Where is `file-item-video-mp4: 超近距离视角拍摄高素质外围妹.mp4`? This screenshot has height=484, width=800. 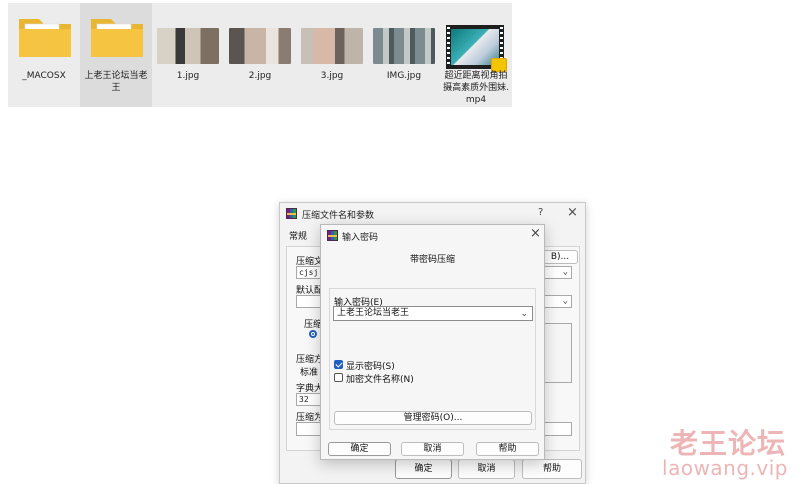
file-item-video-mp4: 超近距离视角拍摄高素质外围妹.mp4 is located at coordinates (476, 55).